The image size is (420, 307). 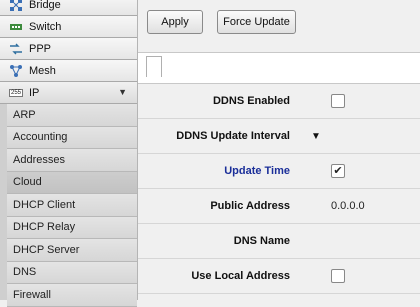 What do you see at coordinates (68, 93) in the screenshot?
I see `sidebar-item-ip: 255 IP ▼` at bounding box center [68, 93].